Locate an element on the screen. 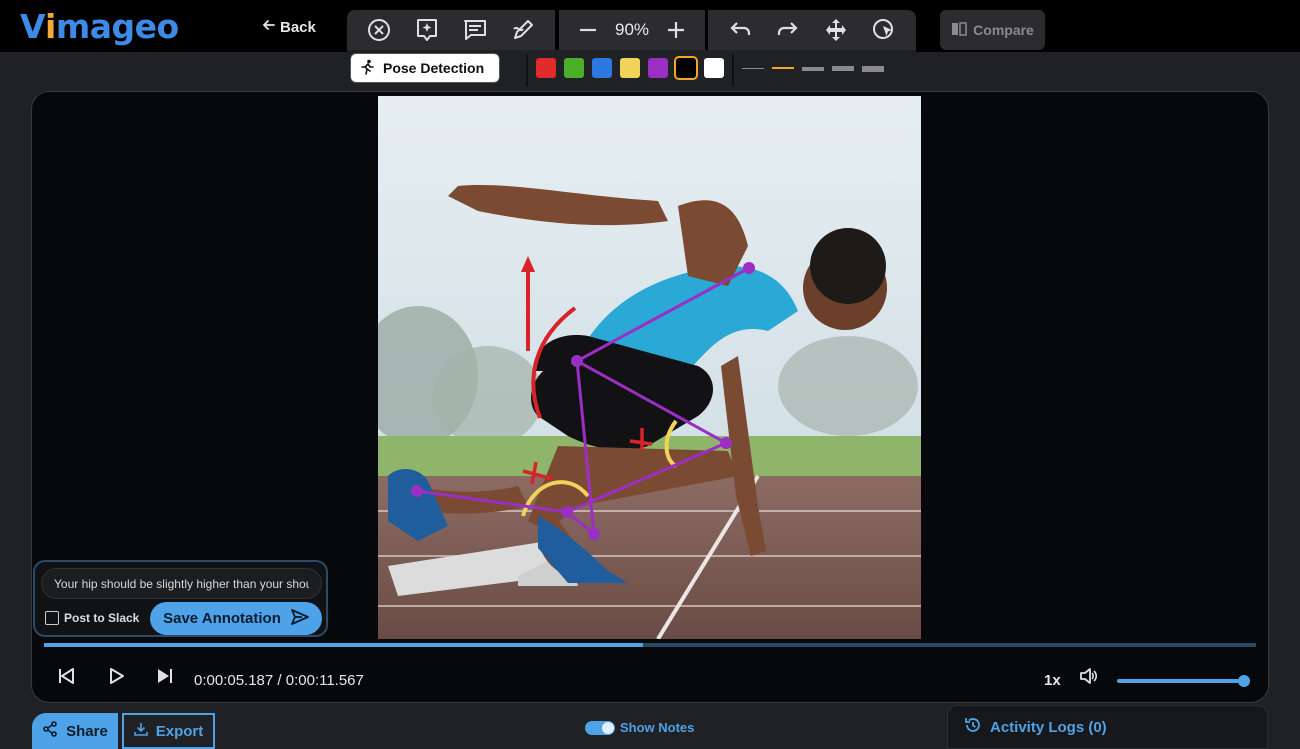 Image resolution: width=1300 pixels, height=749 pixels. back-button: Back is located at coordinates (289, 27).